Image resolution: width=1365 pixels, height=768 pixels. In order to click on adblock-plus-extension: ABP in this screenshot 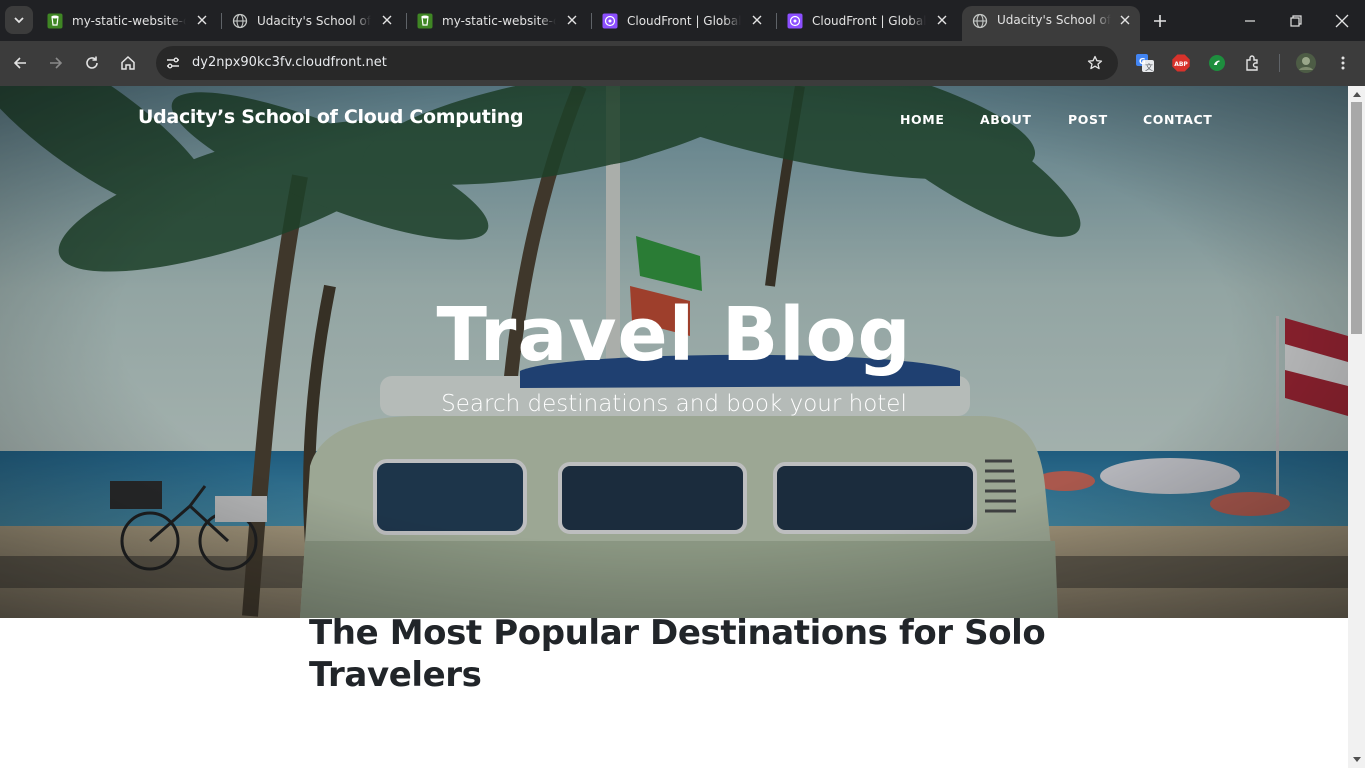, I will do `click(1181, 63)`.